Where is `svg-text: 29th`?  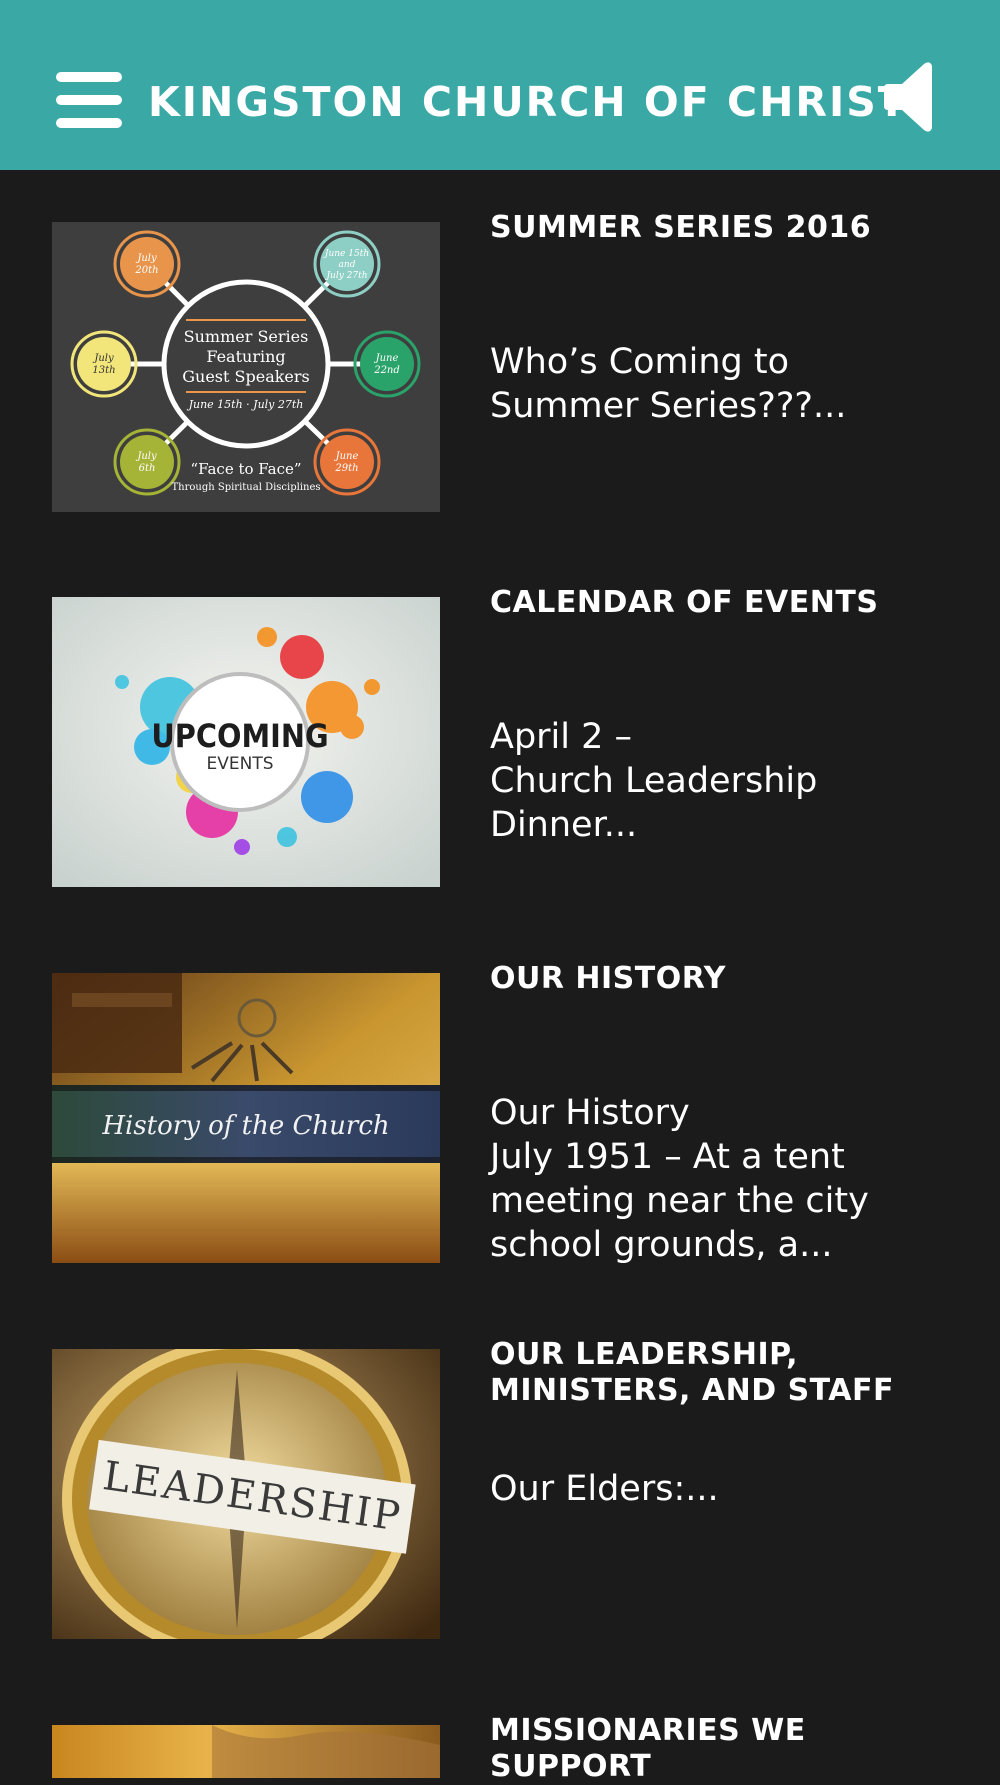
svg-text: 29th is located at coordinates (346, 468).